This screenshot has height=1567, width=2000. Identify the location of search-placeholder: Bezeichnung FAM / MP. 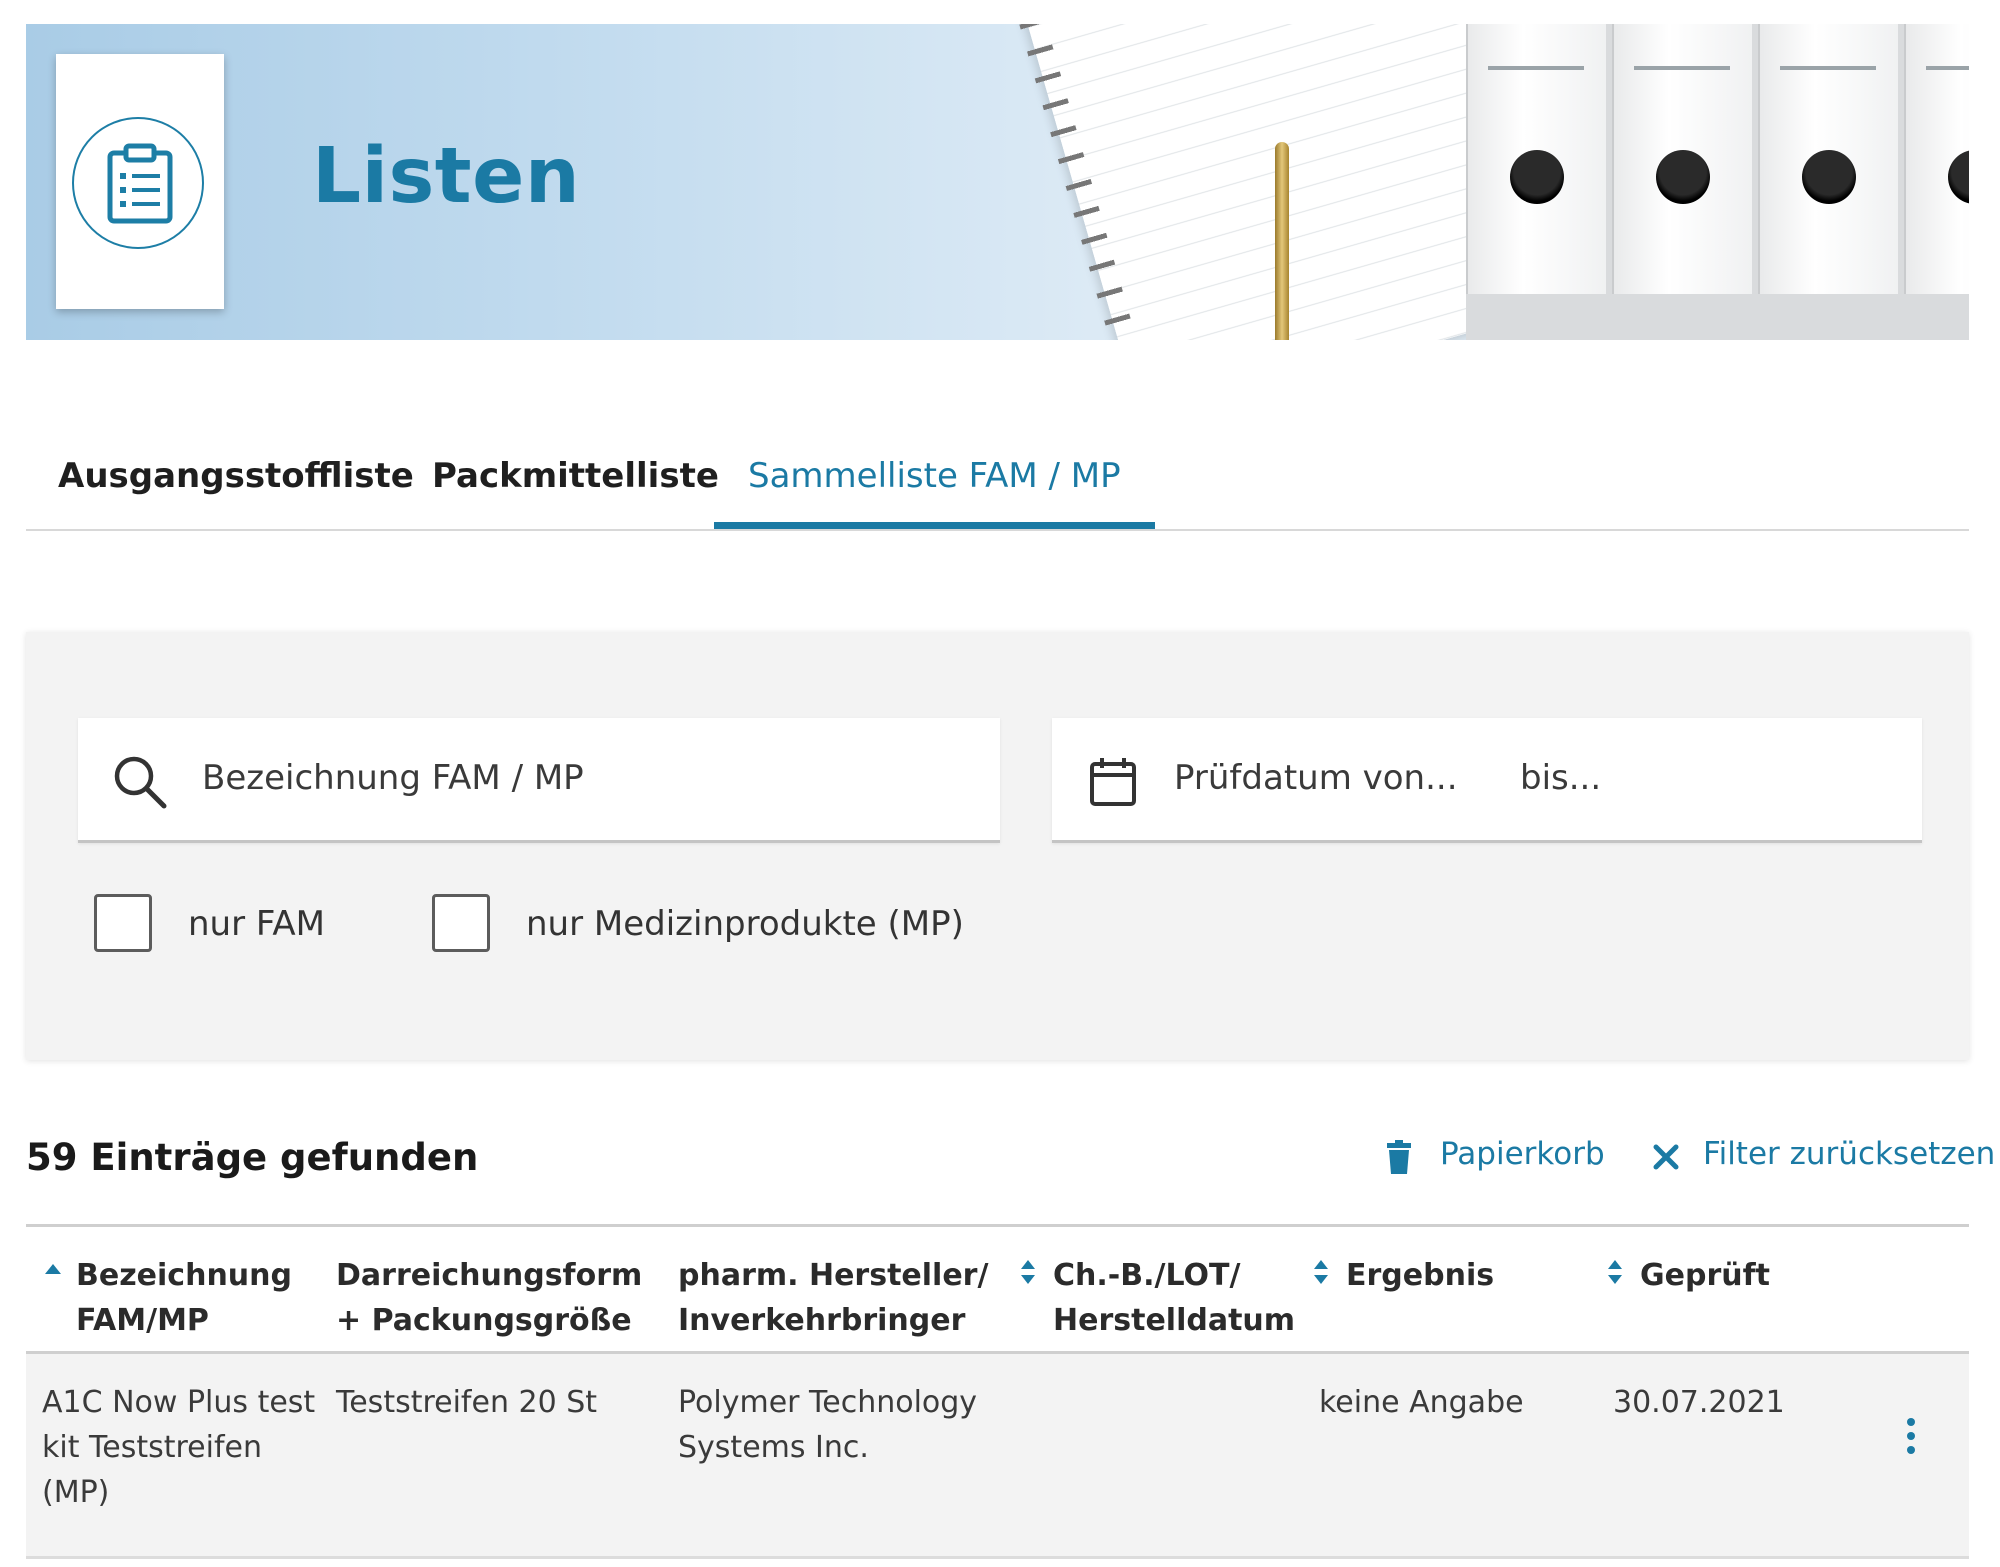
(393, 778).